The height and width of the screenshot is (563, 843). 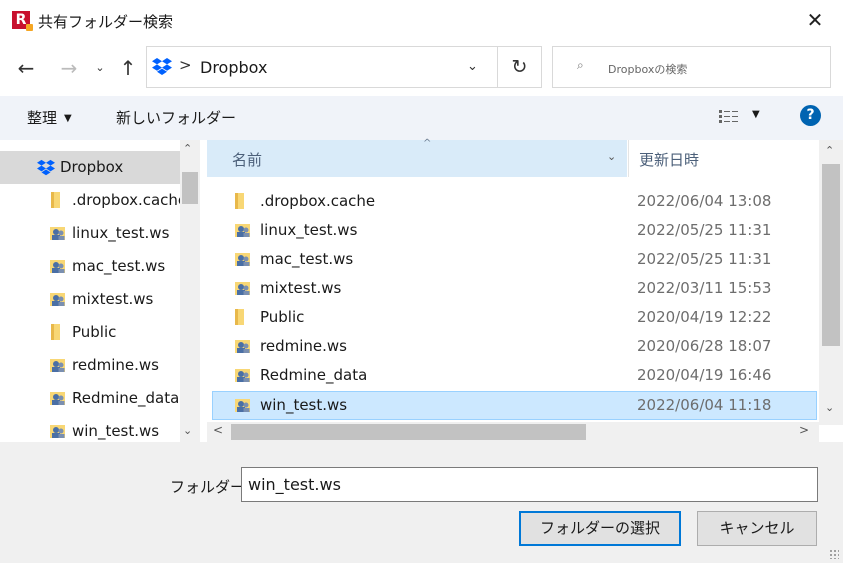 I want to click on column-header-name-label: 名前, so click(x=247, y=160).